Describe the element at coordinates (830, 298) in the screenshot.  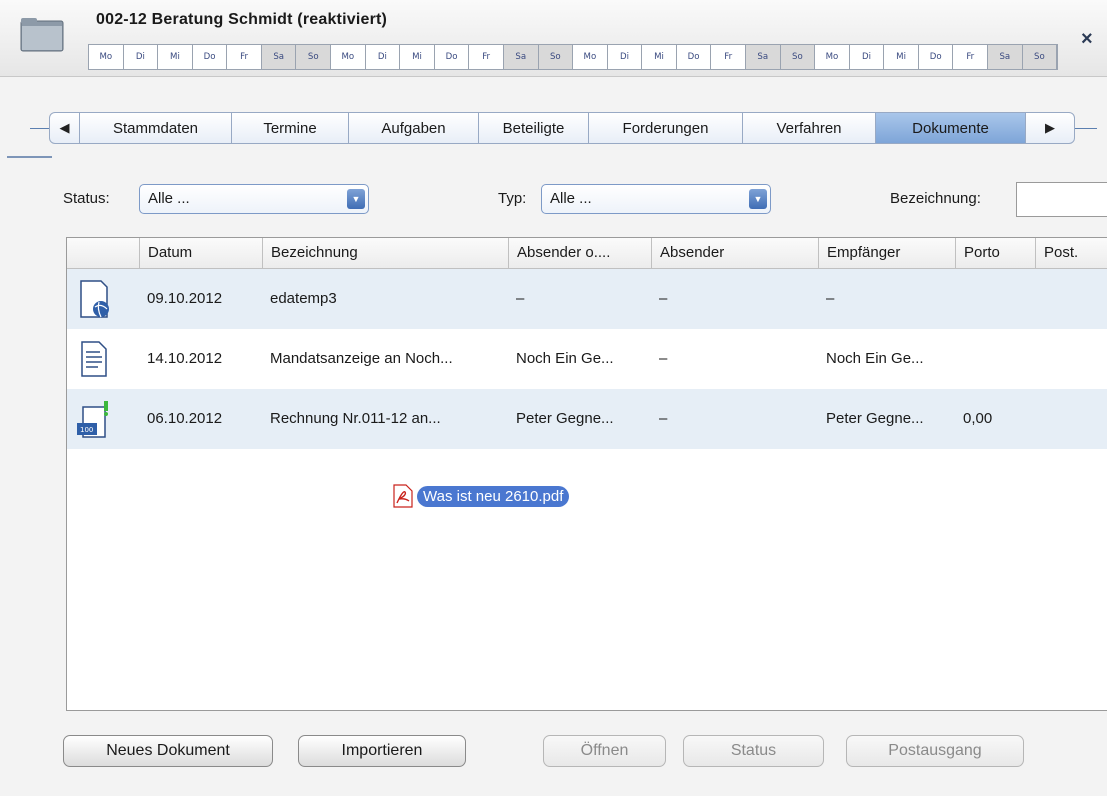
I see `cell-empfaenger: –` at that location.